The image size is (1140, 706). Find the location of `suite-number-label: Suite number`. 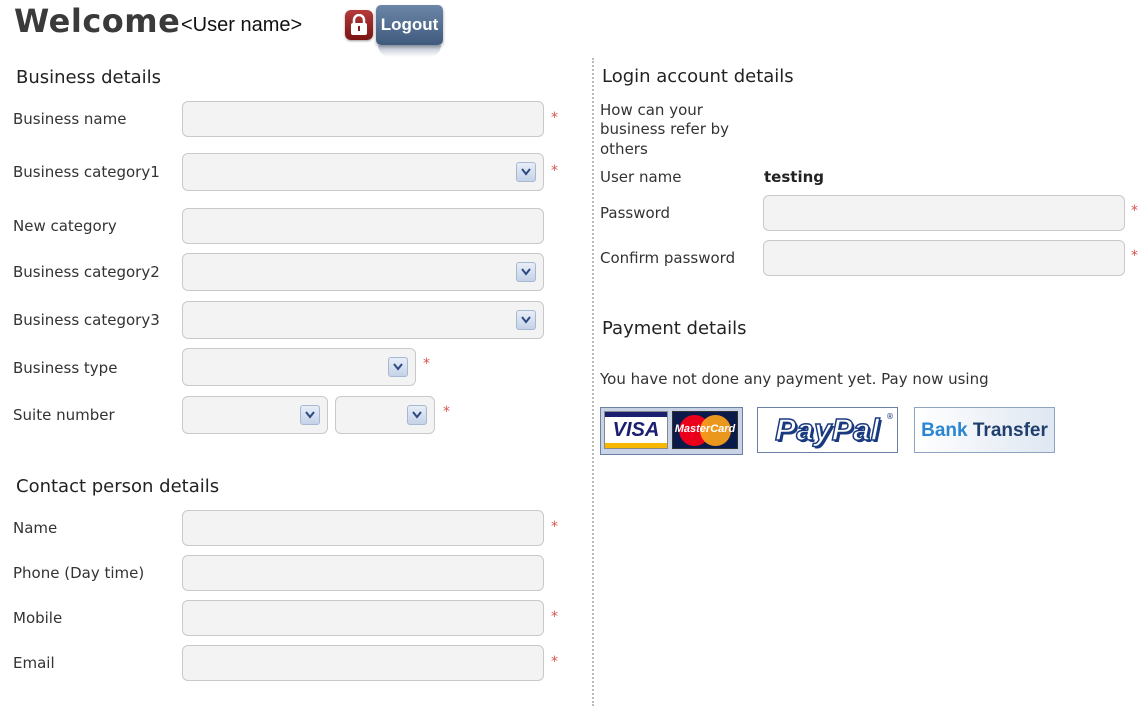

suite-number-label: Suite number is located at coordinates (64, 415).